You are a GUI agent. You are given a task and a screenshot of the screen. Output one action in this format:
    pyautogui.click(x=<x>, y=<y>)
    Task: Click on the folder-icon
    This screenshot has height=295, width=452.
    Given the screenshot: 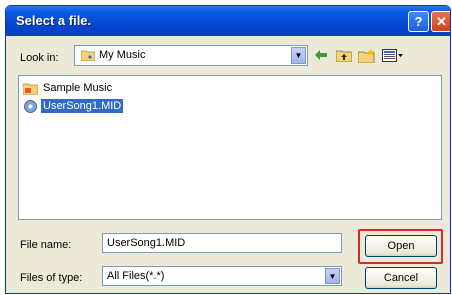 What is the action you would take?
    pyautogui.click(x=30, y=89)
    